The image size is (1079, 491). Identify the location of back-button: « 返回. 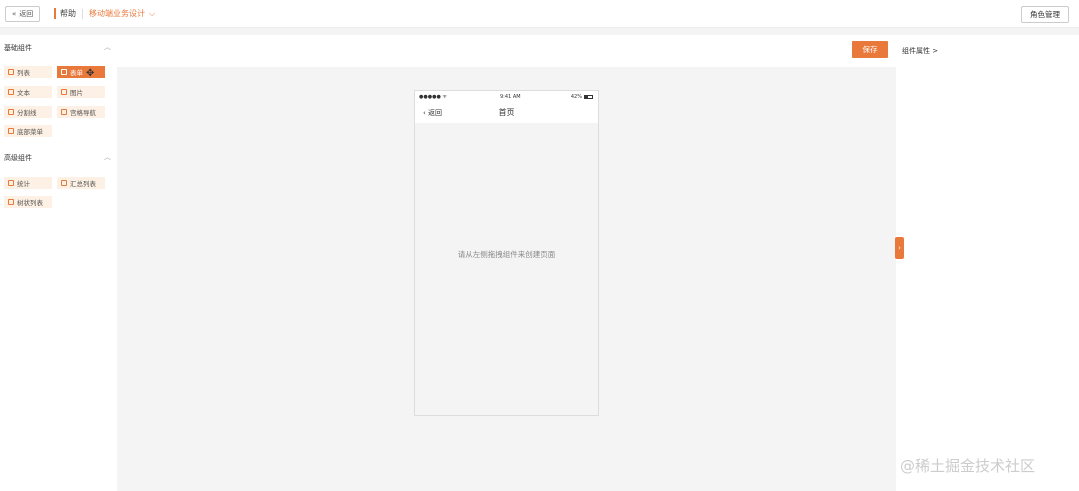
(23, 14).